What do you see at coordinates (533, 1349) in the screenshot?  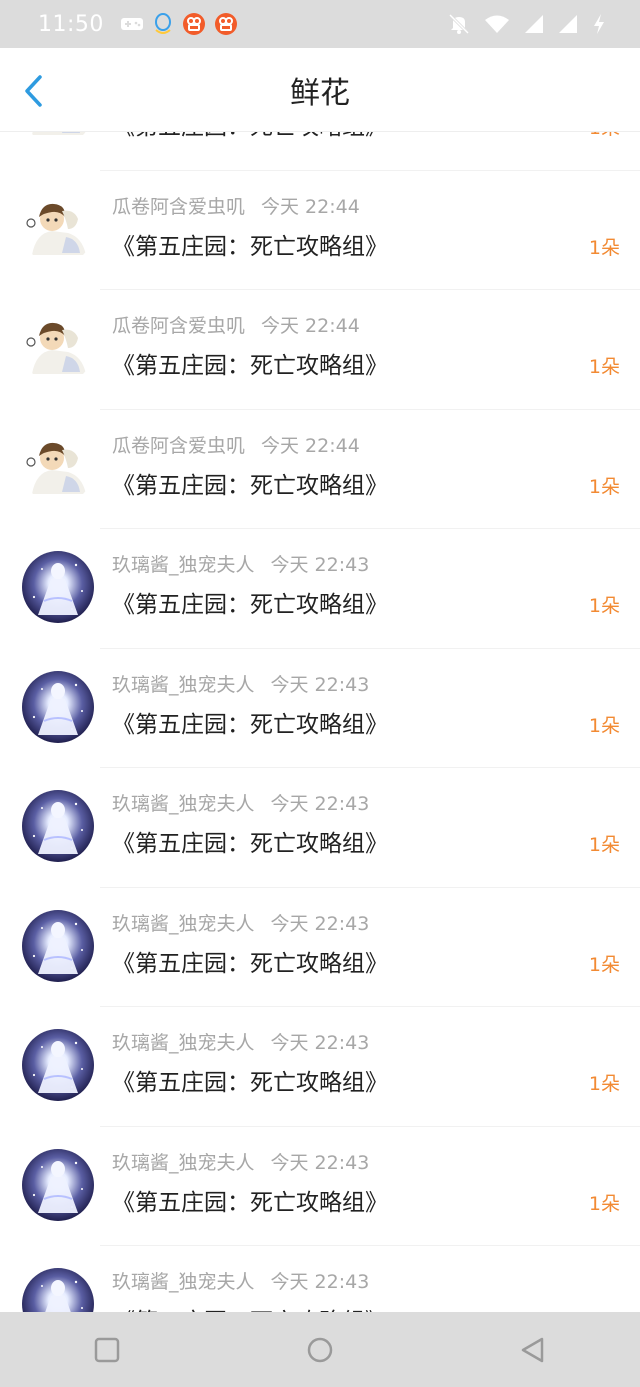 I see `back-triangle-icon` at bounding box center [533, 1349].